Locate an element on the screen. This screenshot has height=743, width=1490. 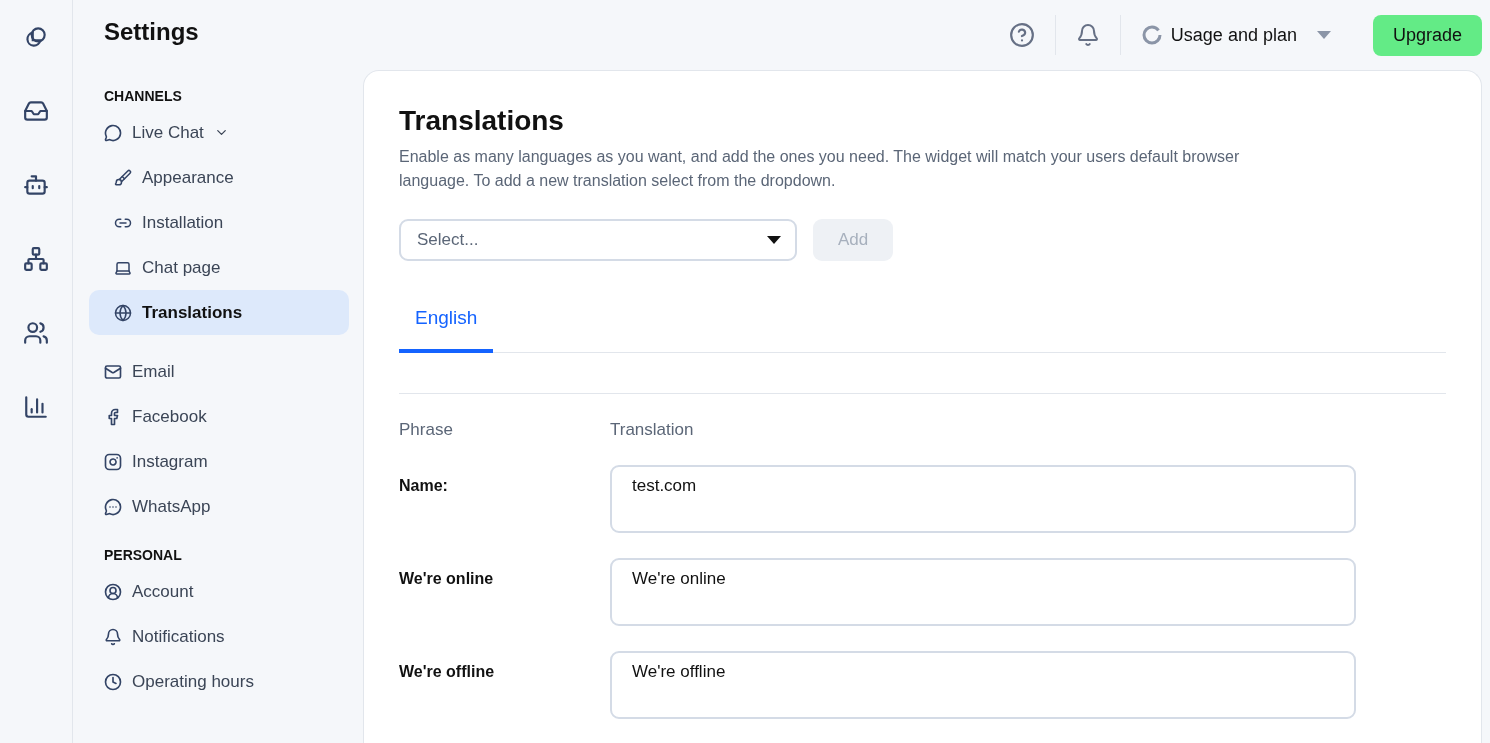
ring-icon is located at coordinates (1151, 35).